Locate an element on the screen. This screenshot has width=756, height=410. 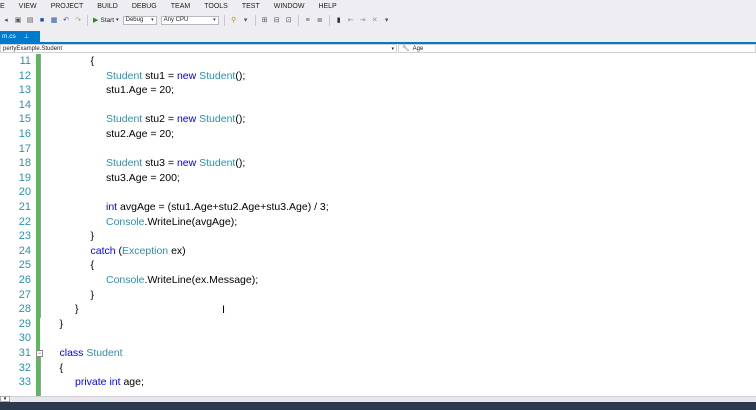
menu-item-view: VIEW is located at coordinates (28, 6).